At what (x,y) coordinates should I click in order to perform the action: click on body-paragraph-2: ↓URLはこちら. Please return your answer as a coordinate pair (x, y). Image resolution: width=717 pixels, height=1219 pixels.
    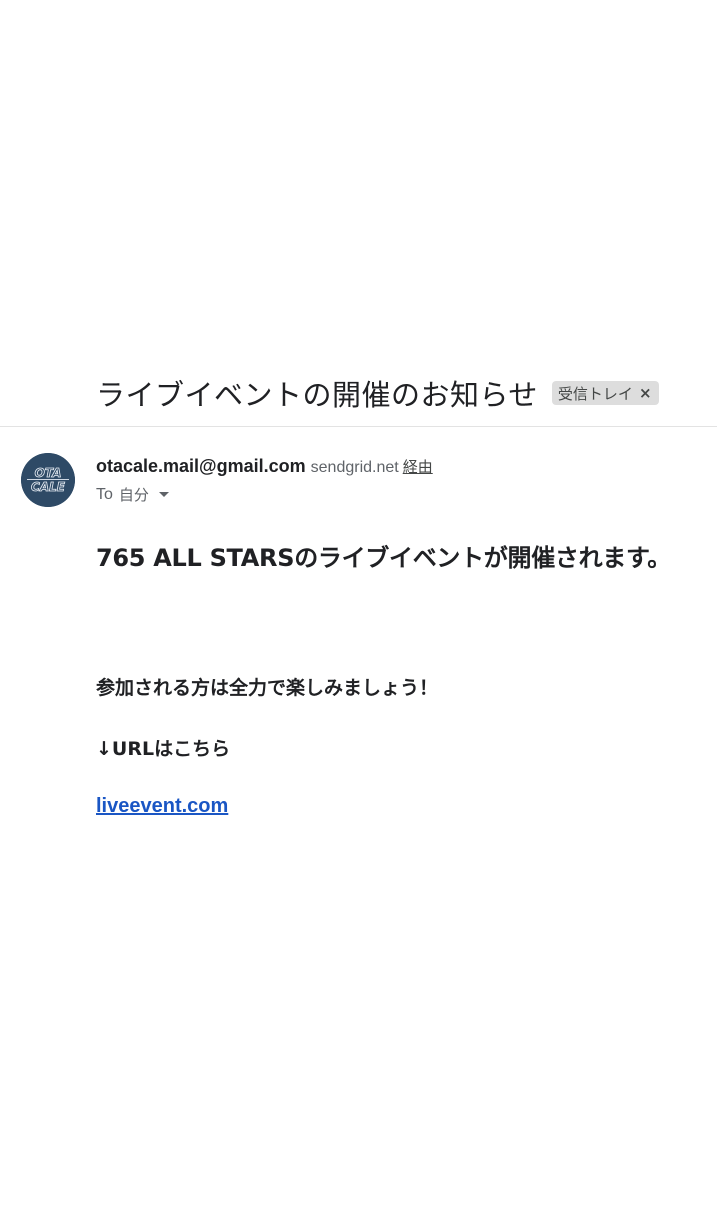
    Looking at the image, I should click on (163, 749).